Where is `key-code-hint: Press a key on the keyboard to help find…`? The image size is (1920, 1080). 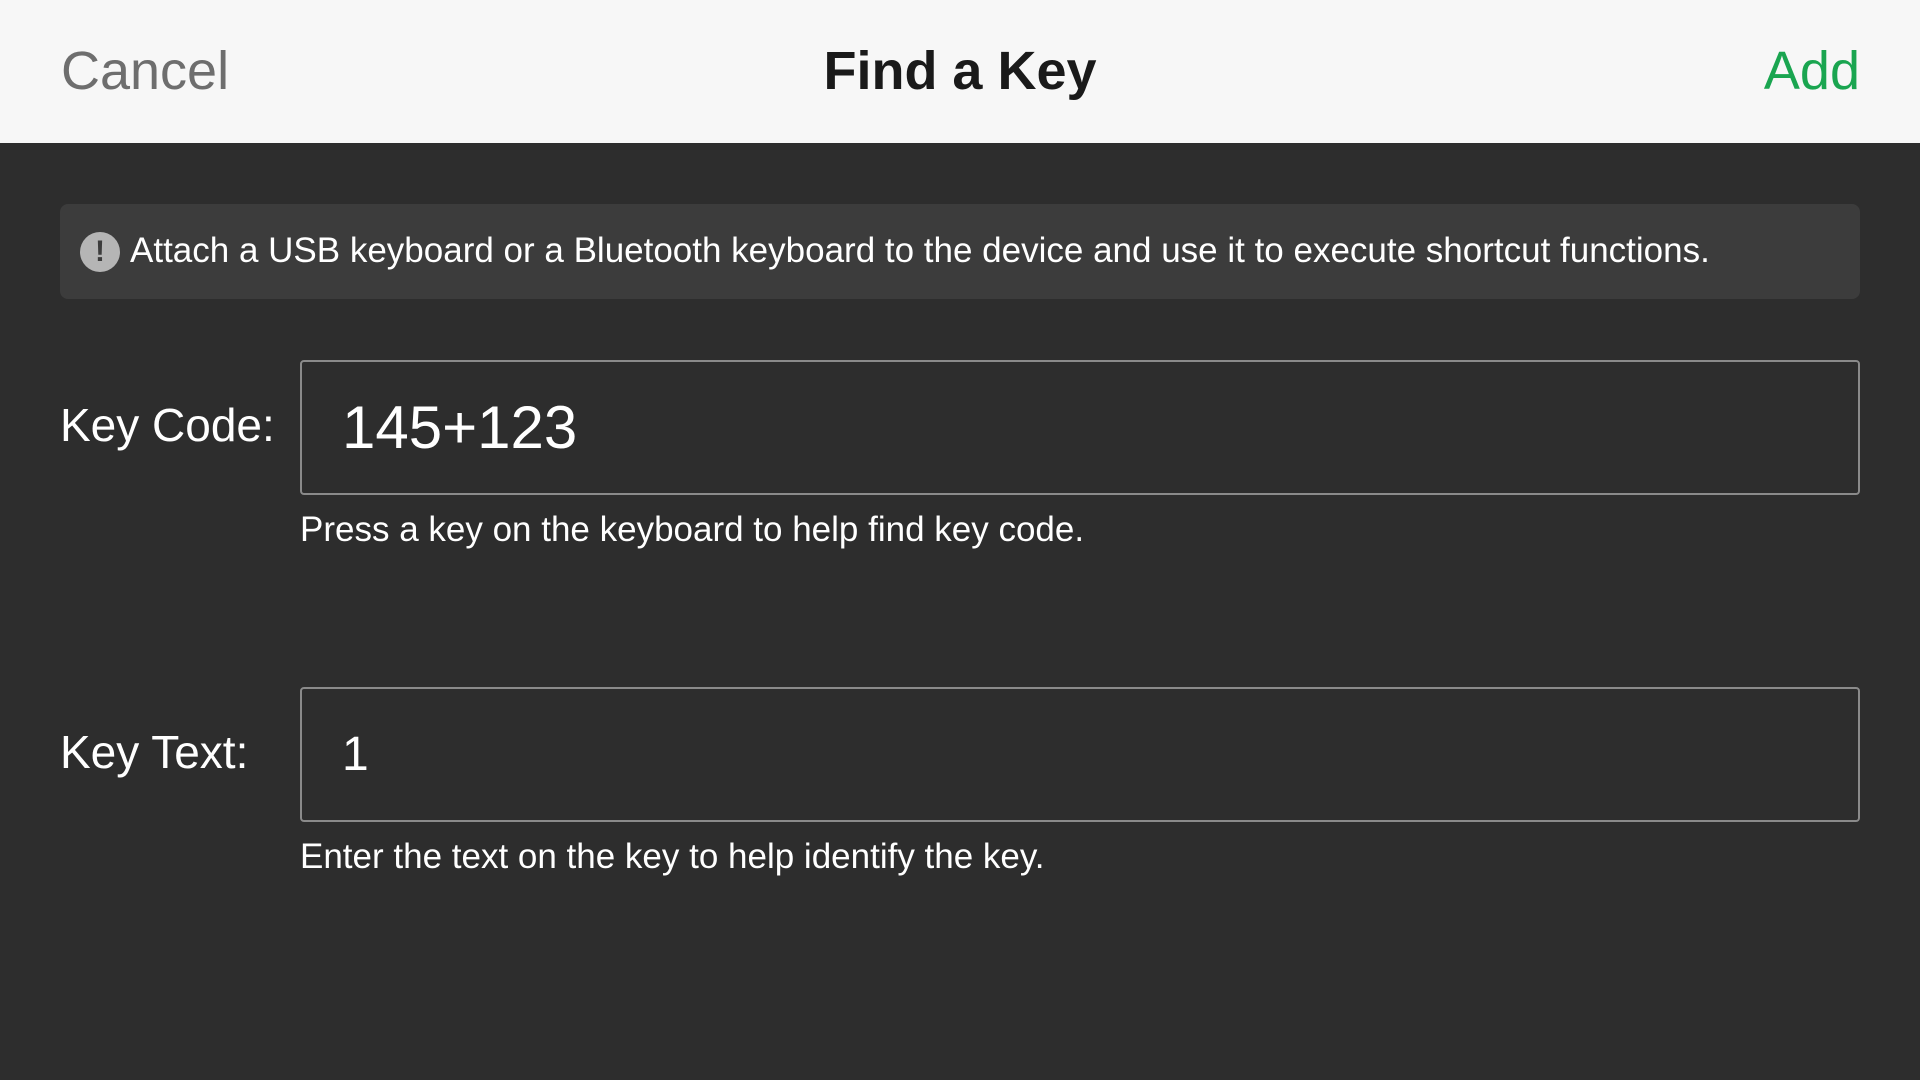 key-code-hint: Press a key on the keyboard to help find… is located at coordinates (692, 529).